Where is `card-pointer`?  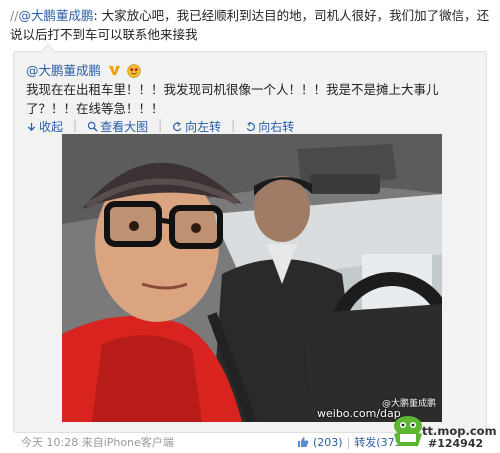
card-pointer is located at coordinates (48, 48).